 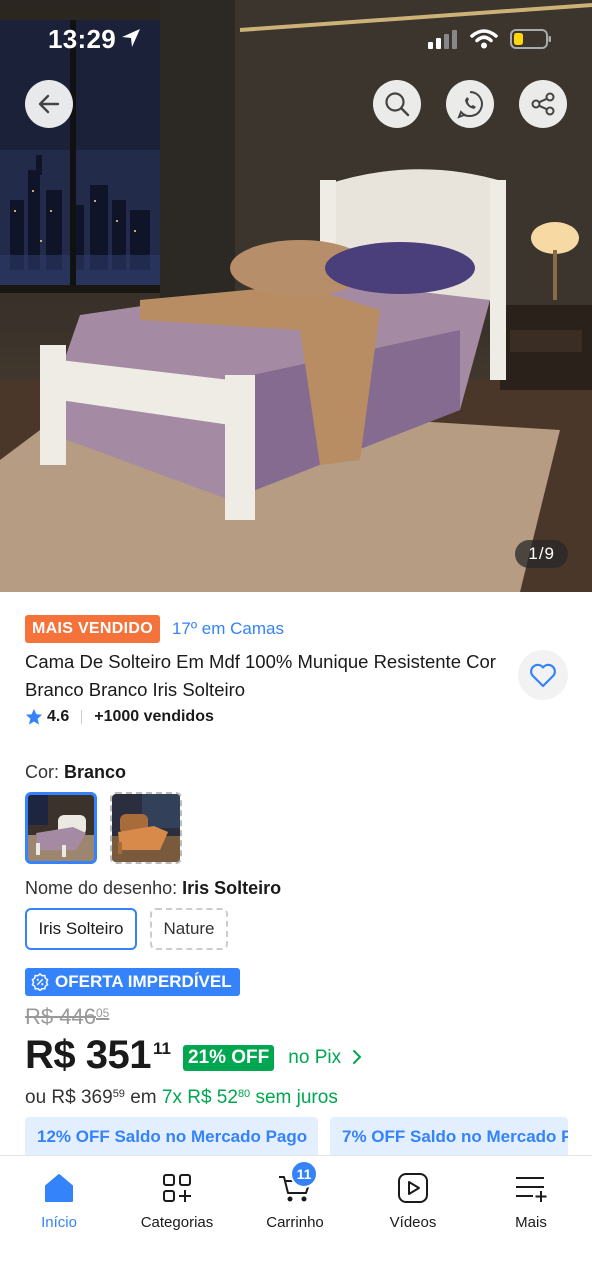 What do you see at coordinates (45, 772) in the screenshot?
I see `color-label-prefix: Cor:` at bounding box center [45, 772].